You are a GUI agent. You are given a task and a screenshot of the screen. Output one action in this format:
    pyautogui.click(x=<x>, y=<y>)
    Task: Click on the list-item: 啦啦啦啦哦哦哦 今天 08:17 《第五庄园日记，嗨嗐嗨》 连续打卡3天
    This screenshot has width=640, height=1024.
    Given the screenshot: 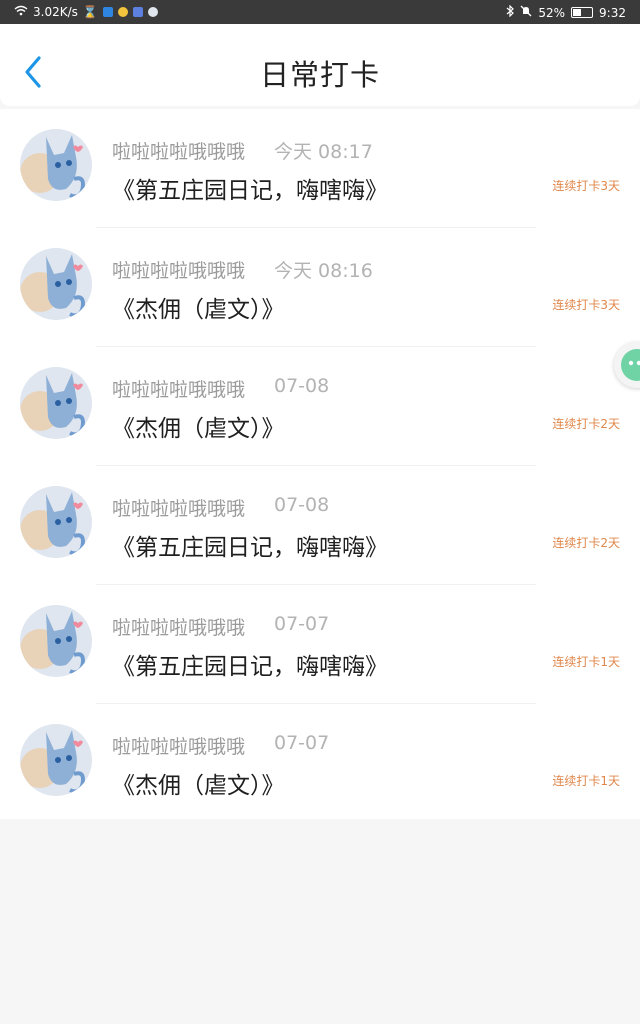 What is the action you would take?
    pyautogui.click(x=320, y=168)
    